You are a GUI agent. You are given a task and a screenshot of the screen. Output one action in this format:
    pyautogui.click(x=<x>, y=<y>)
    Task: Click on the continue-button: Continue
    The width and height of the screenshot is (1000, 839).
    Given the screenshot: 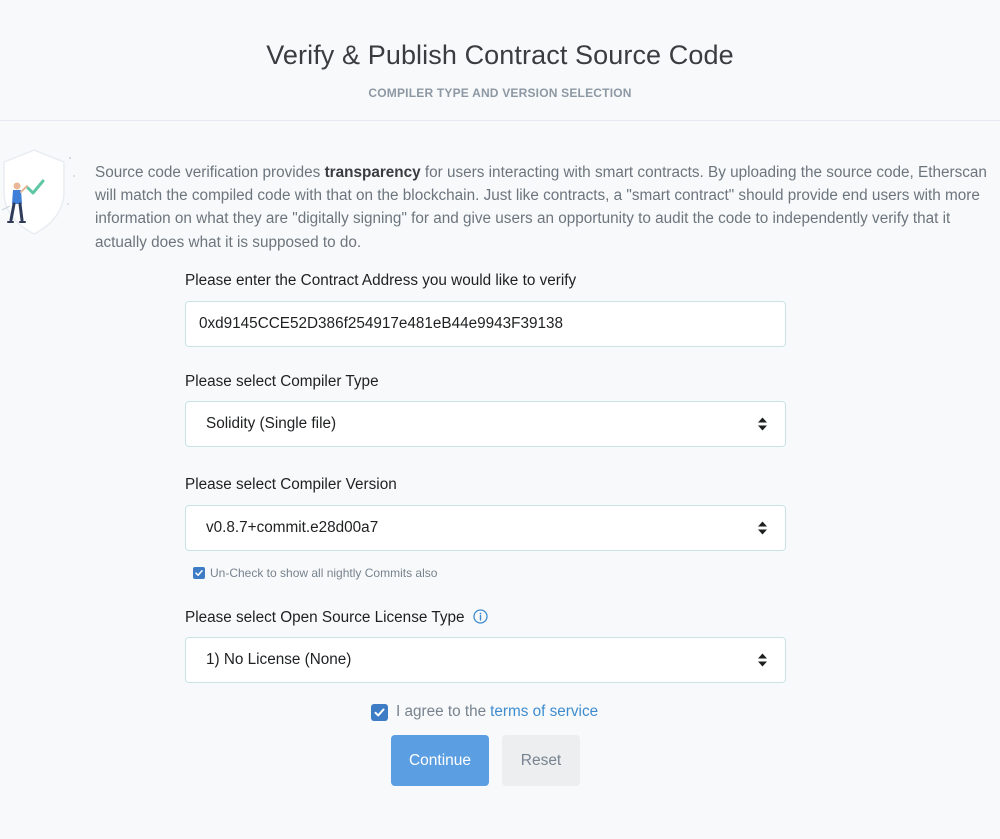 What is the action you would take?
    pyautogui.click(x=440, y=760)
    